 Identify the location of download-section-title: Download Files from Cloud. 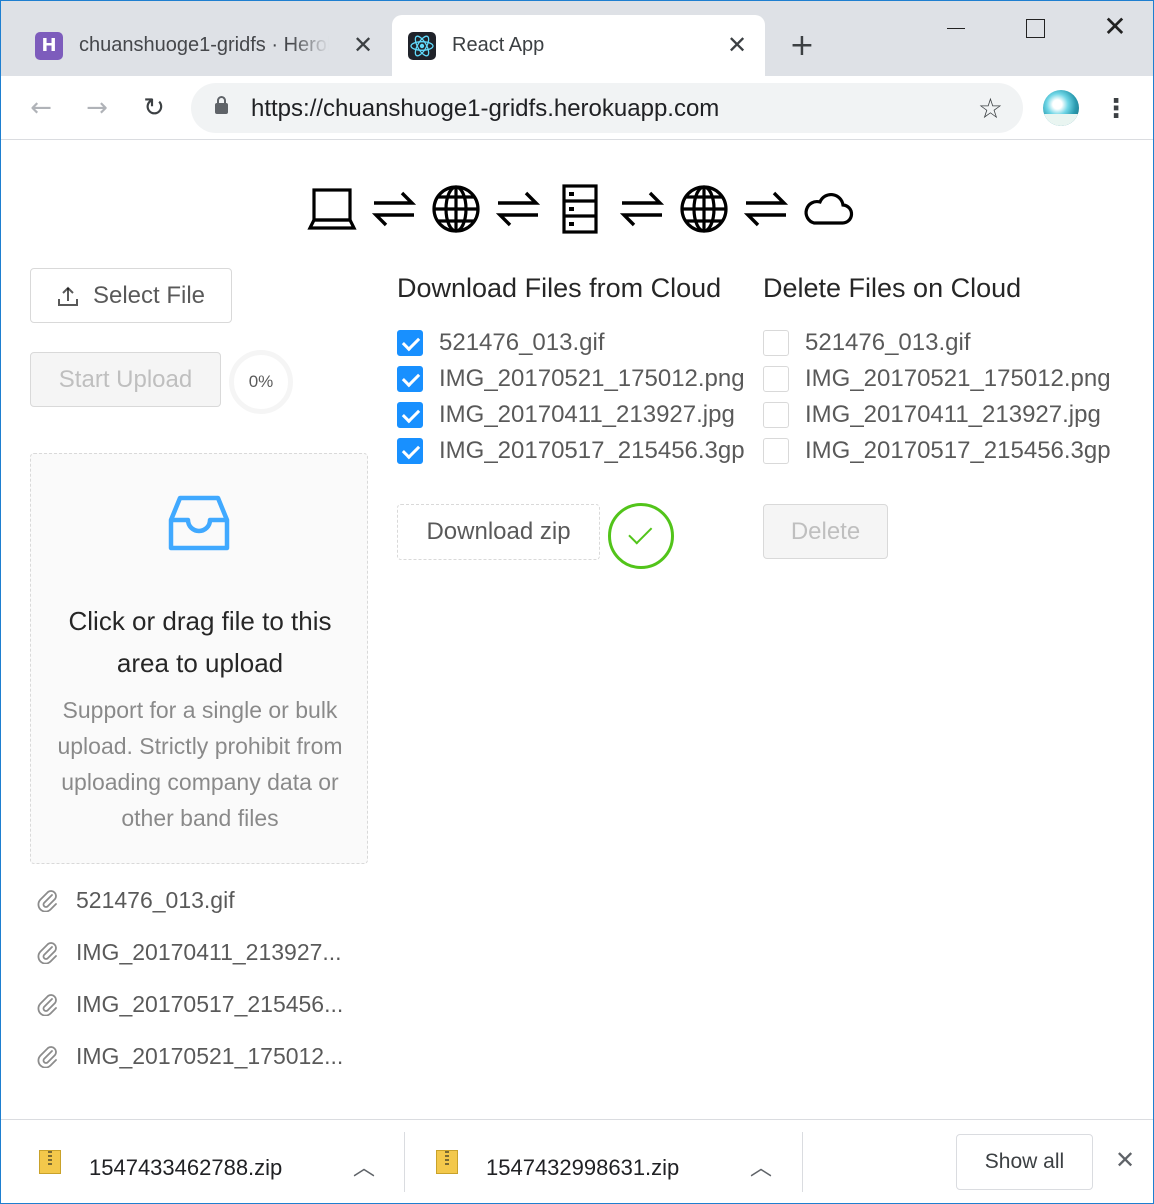
(559, 288).